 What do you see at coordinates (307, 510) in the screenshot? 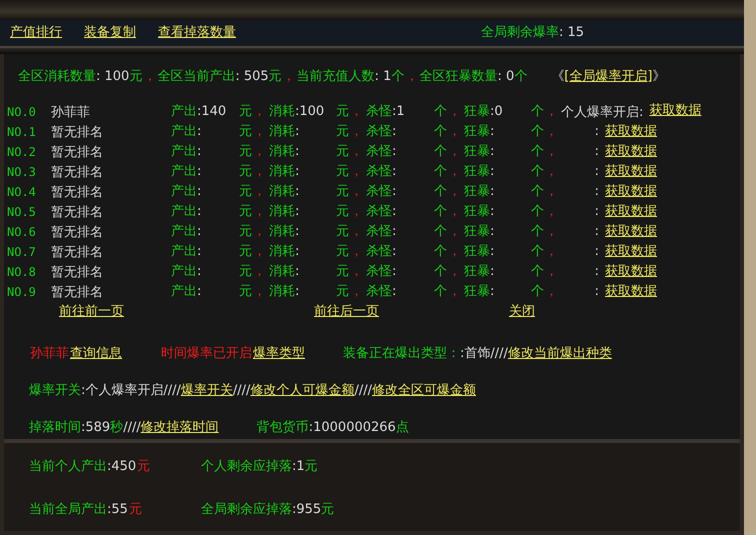
I see `field-value: :955` at bounding box center [307, 510].